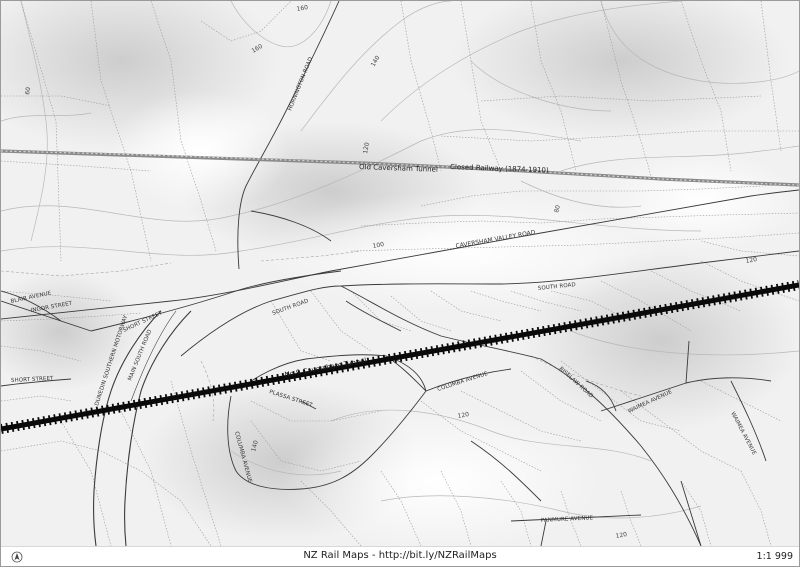 Image resolution: width=800 pixels, height=567 pixels. Describe the element at coordinates (774, 556) in the screenshot. I see `scale-readout: 1:1 999` at that location.